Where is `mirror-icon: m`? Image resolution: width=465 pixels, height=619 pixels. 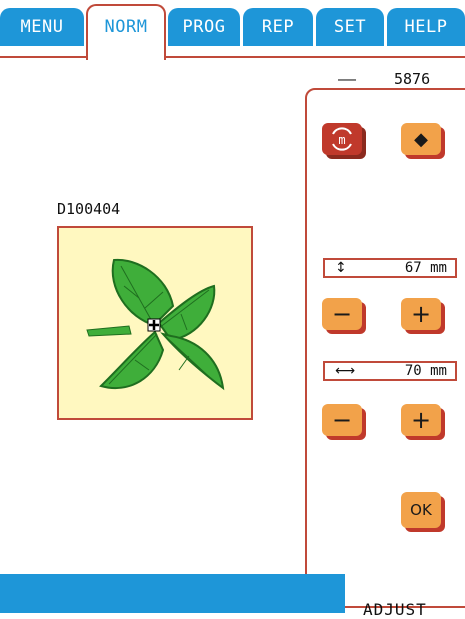
mirror-icon: m is located at coordinates (342, 139).